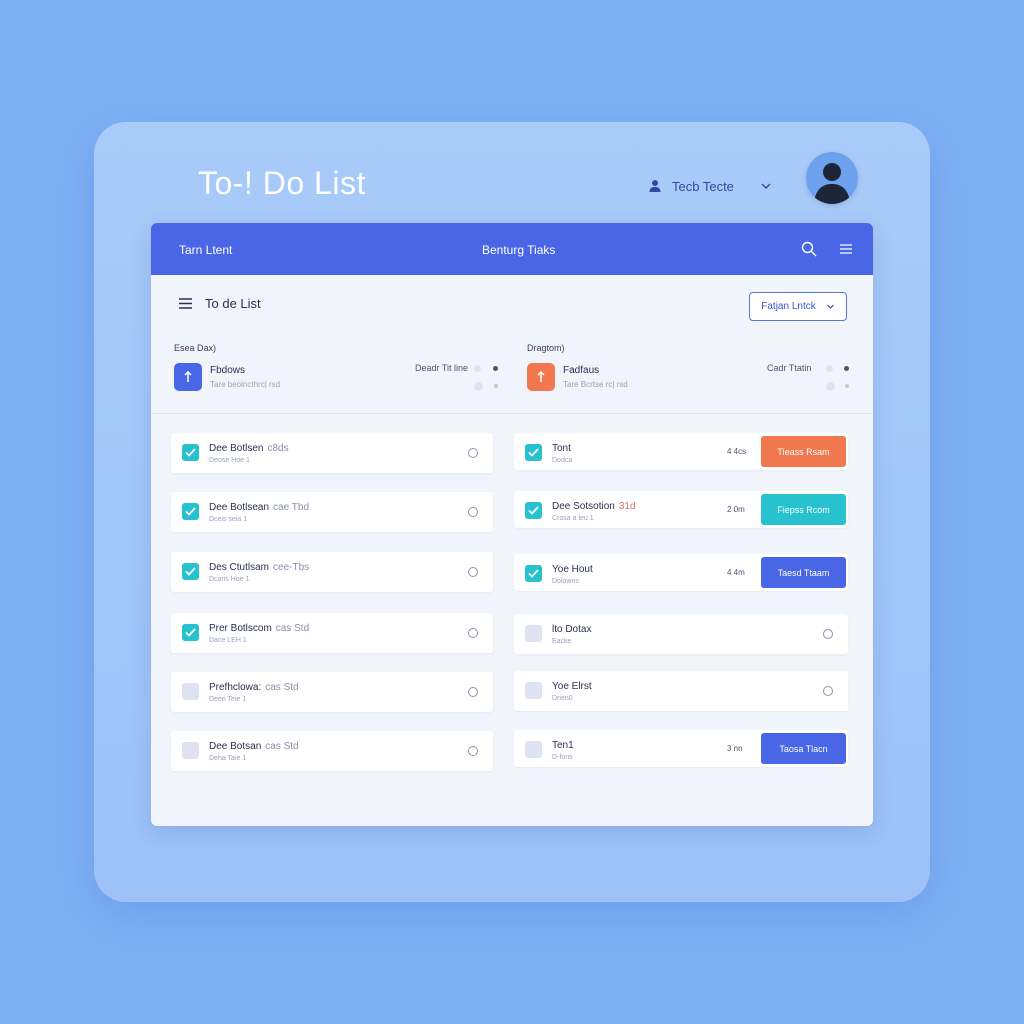  I want to click on task-row: lto Dotax Eacke, so click(681, 634).